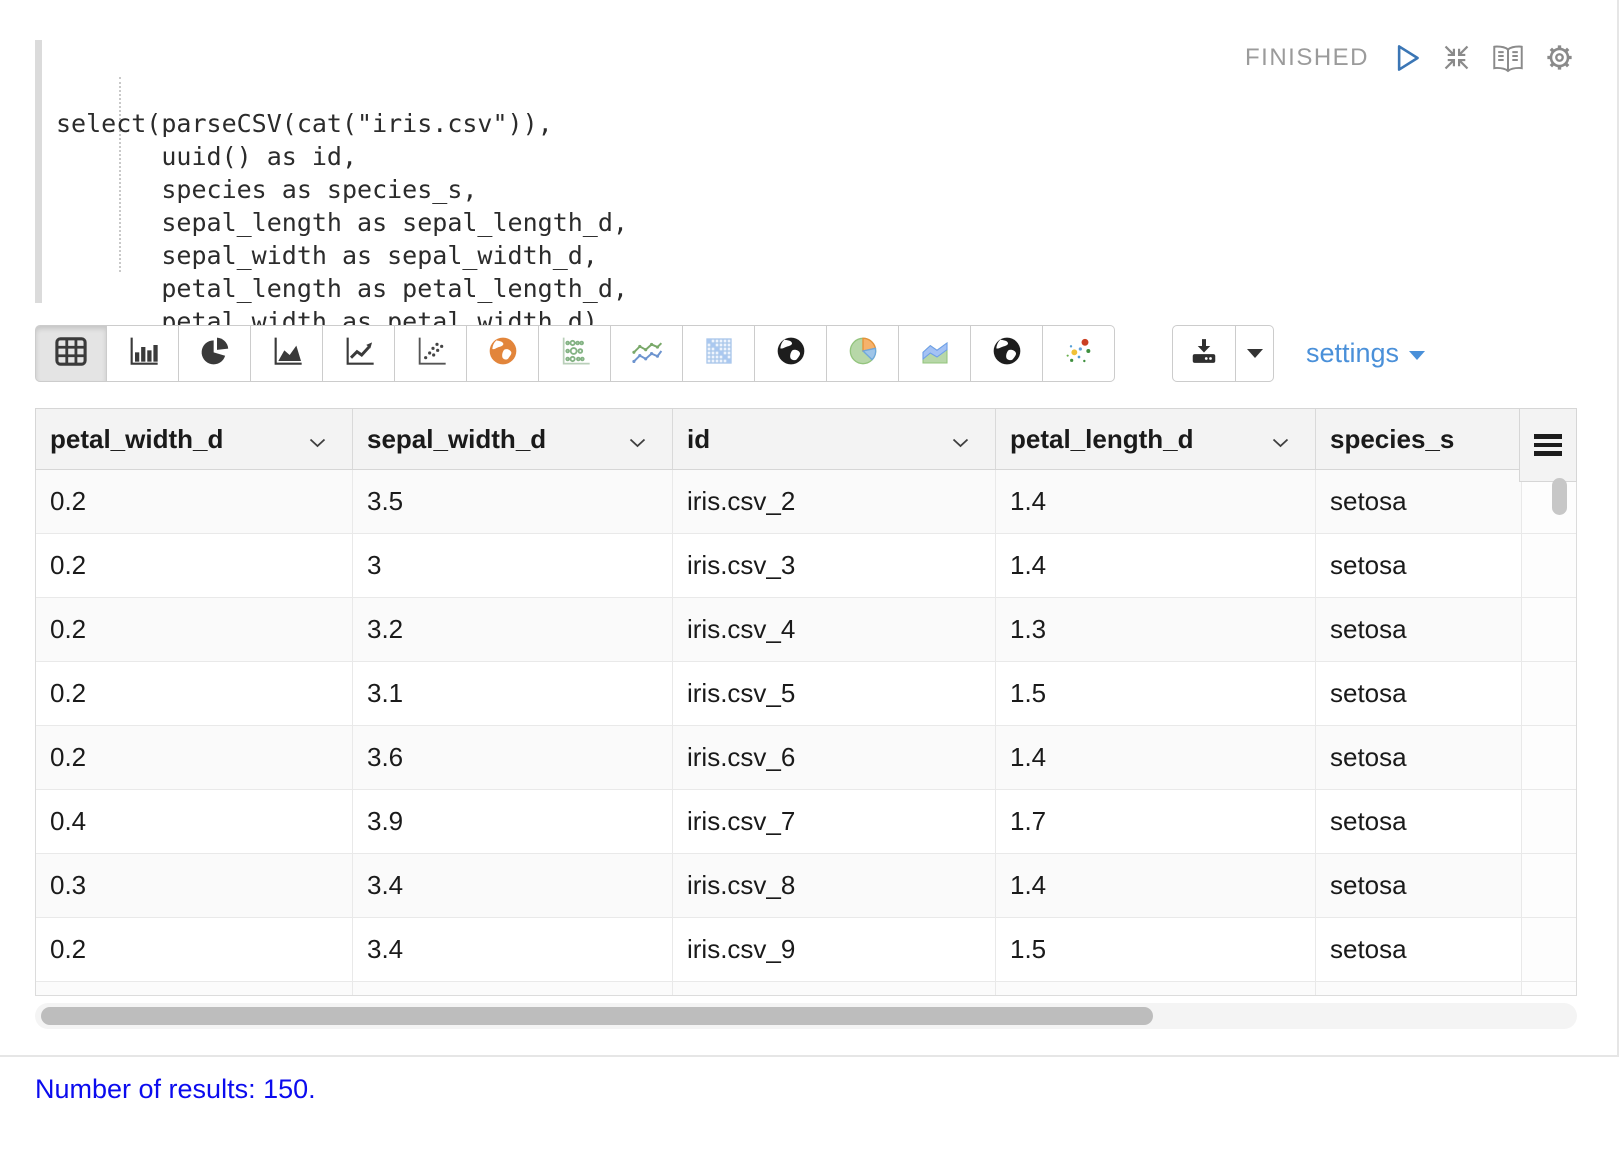 The width and height of the screenshot is (1620, 1168). Describe the element at coordinates (834, 757) in the screenshot. I see `cell-id: iris.csv_6` at that location.